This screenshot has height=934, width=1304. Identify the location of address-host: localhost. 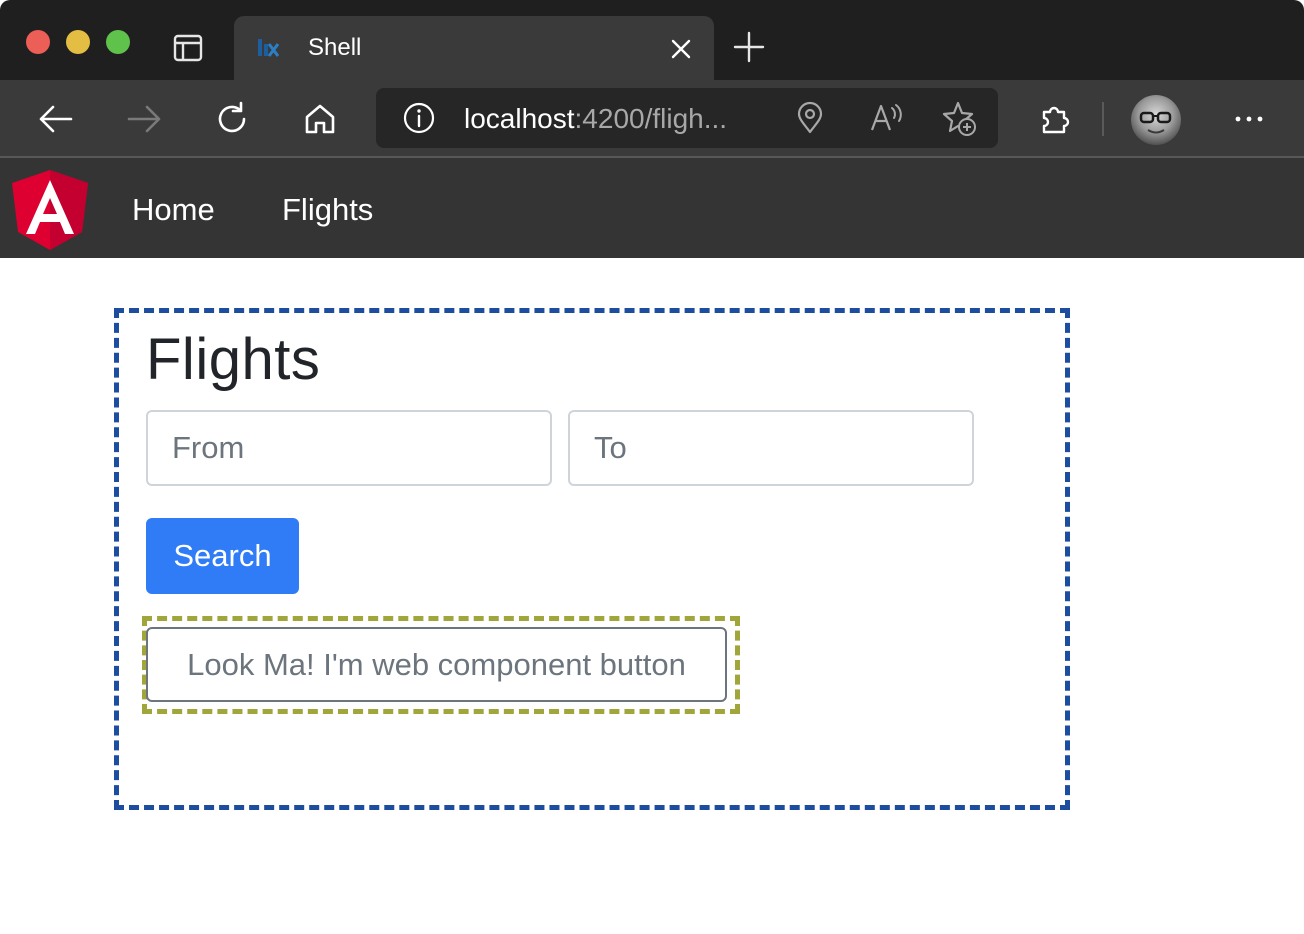
(519, 118).